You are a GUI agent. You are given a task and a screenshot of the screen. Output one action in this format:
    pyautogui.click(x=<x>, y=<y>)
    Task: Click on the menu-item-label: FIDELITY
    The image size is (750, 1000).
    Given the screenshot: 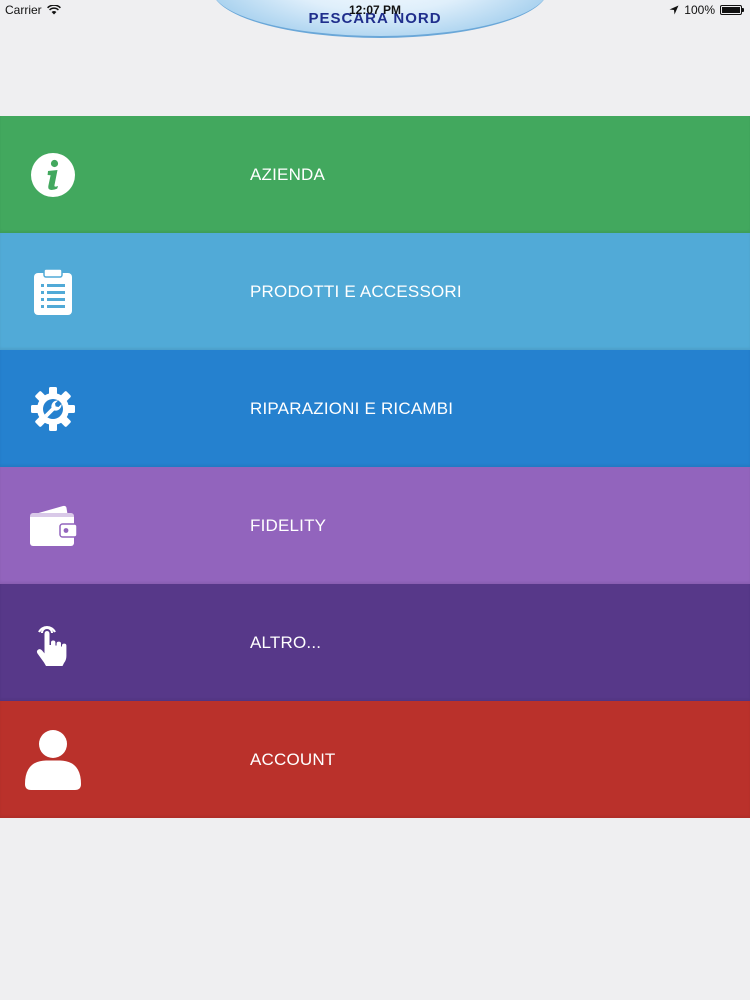 What is the action you would take?
    pyautogui.click(x=288, y=525)
    